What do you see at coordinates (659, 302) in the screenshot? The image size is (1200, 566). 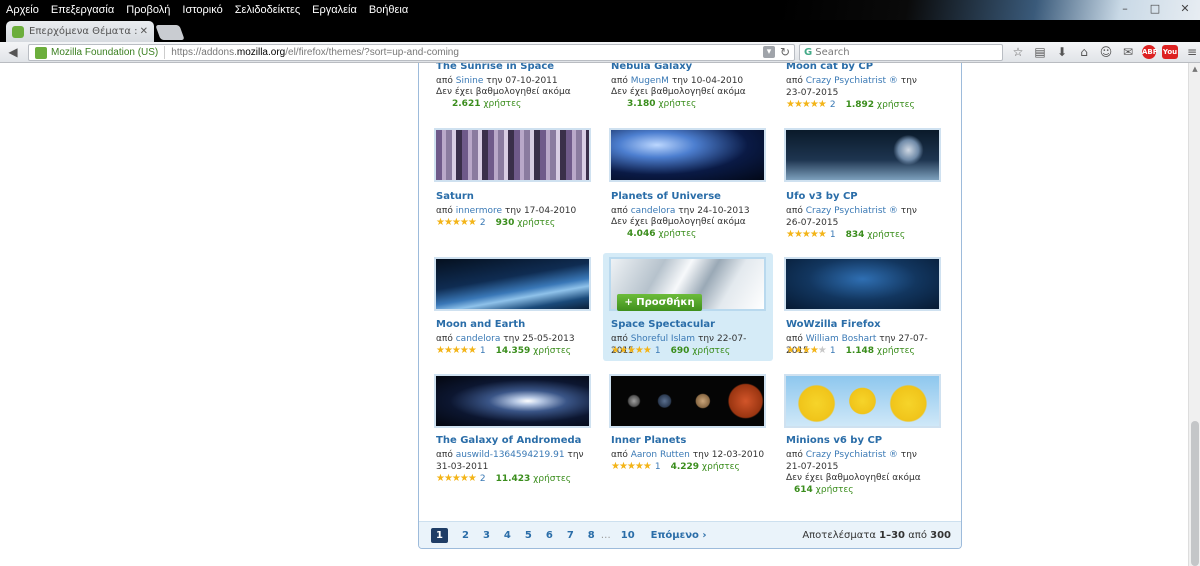 I see `add-theme-button: + Προσθήκη` at bounding box center [659, 302].